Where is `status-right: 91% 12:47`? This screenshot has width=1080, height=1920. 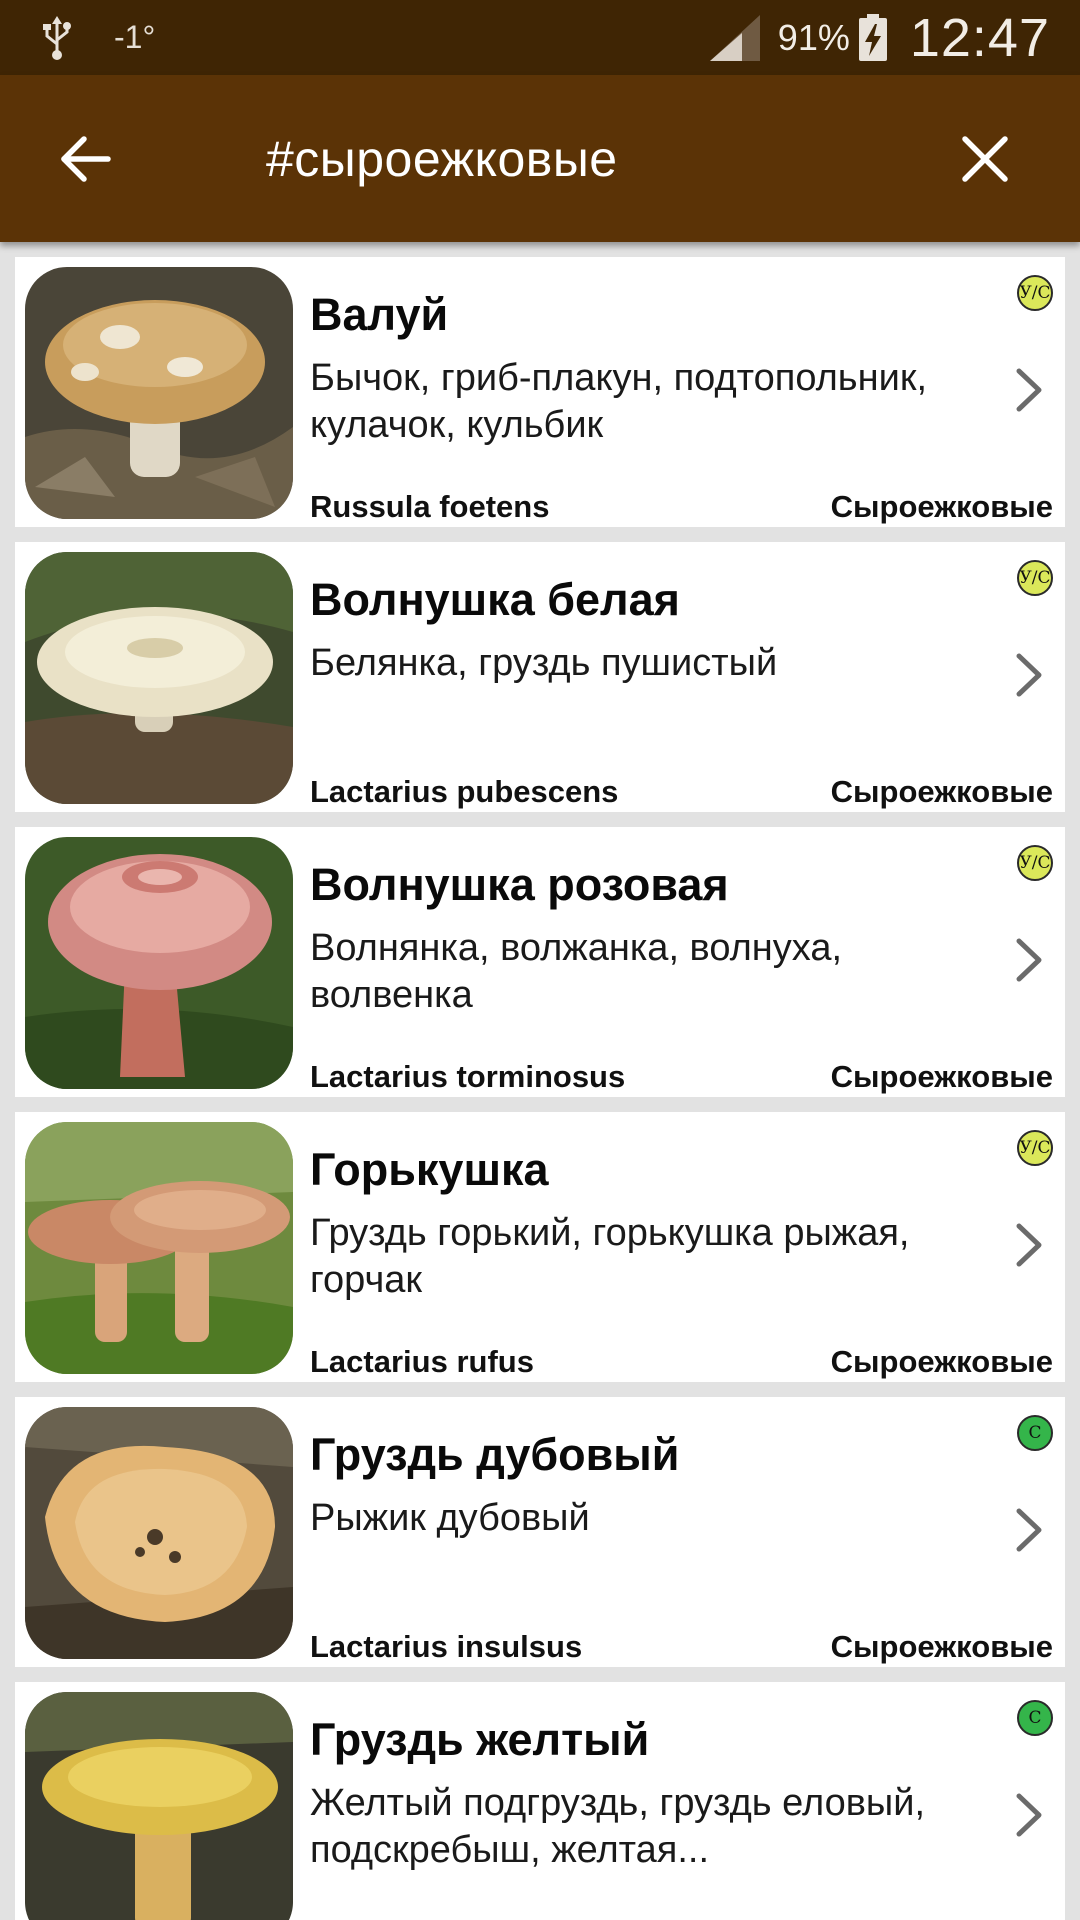
status-right: 91% 12:47 is located at coordinates (879, 38).